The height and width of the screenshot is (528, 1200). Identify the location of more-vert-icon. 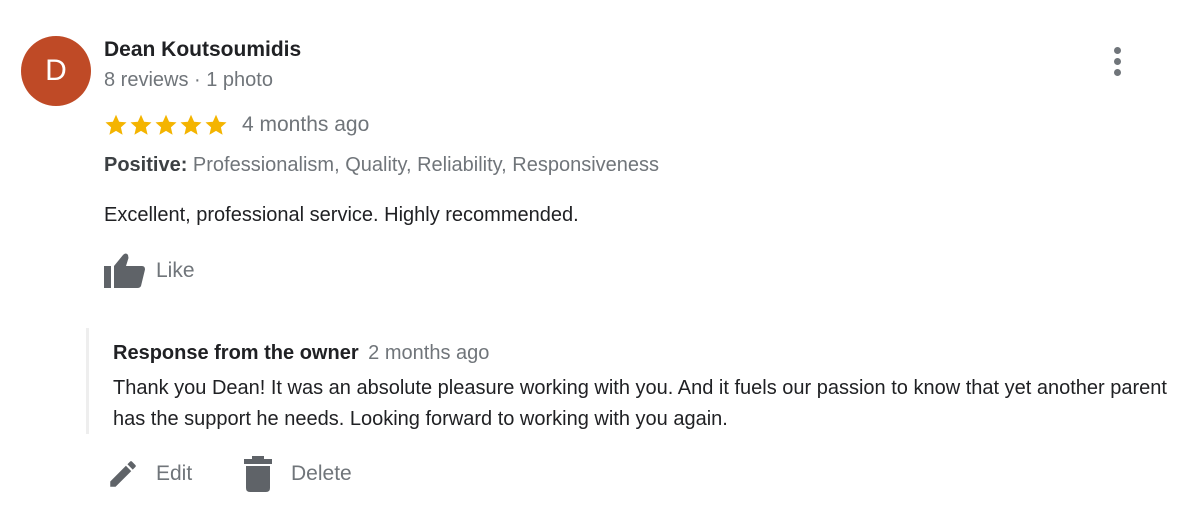
(1117, 50).